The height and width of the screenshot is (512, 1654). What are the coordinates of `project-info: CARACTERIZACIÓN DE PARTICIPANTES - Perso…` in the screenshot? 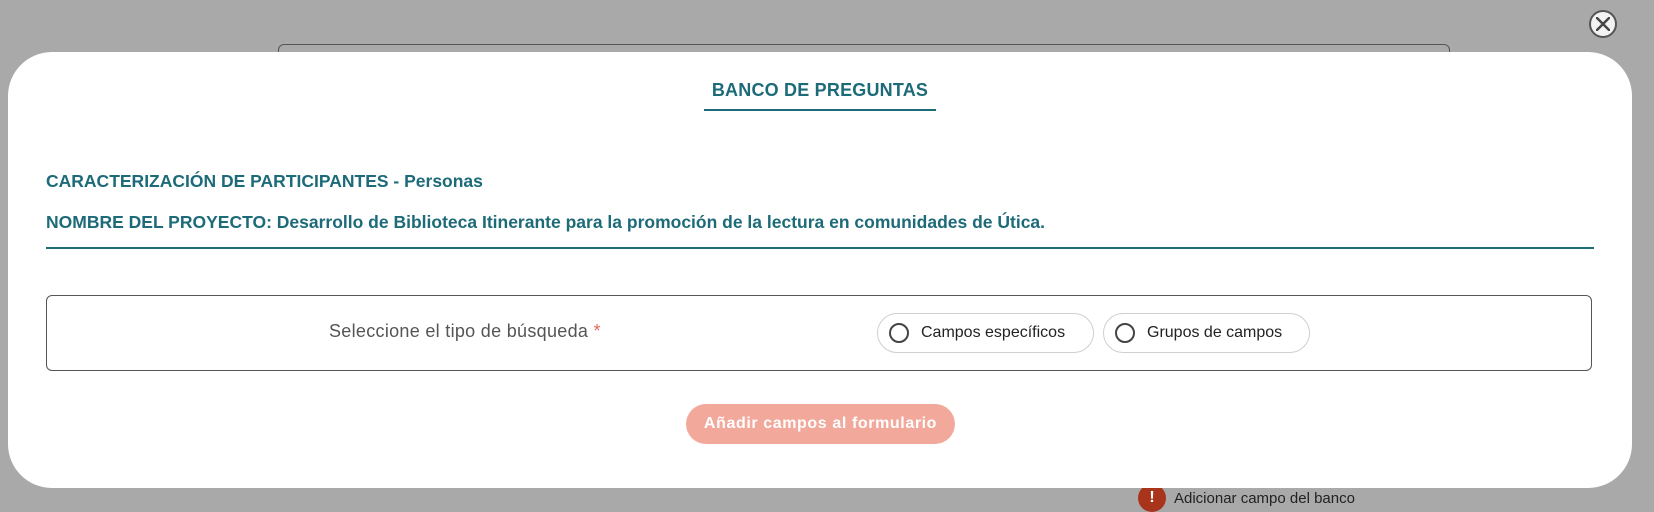 It's located at (820, 209).